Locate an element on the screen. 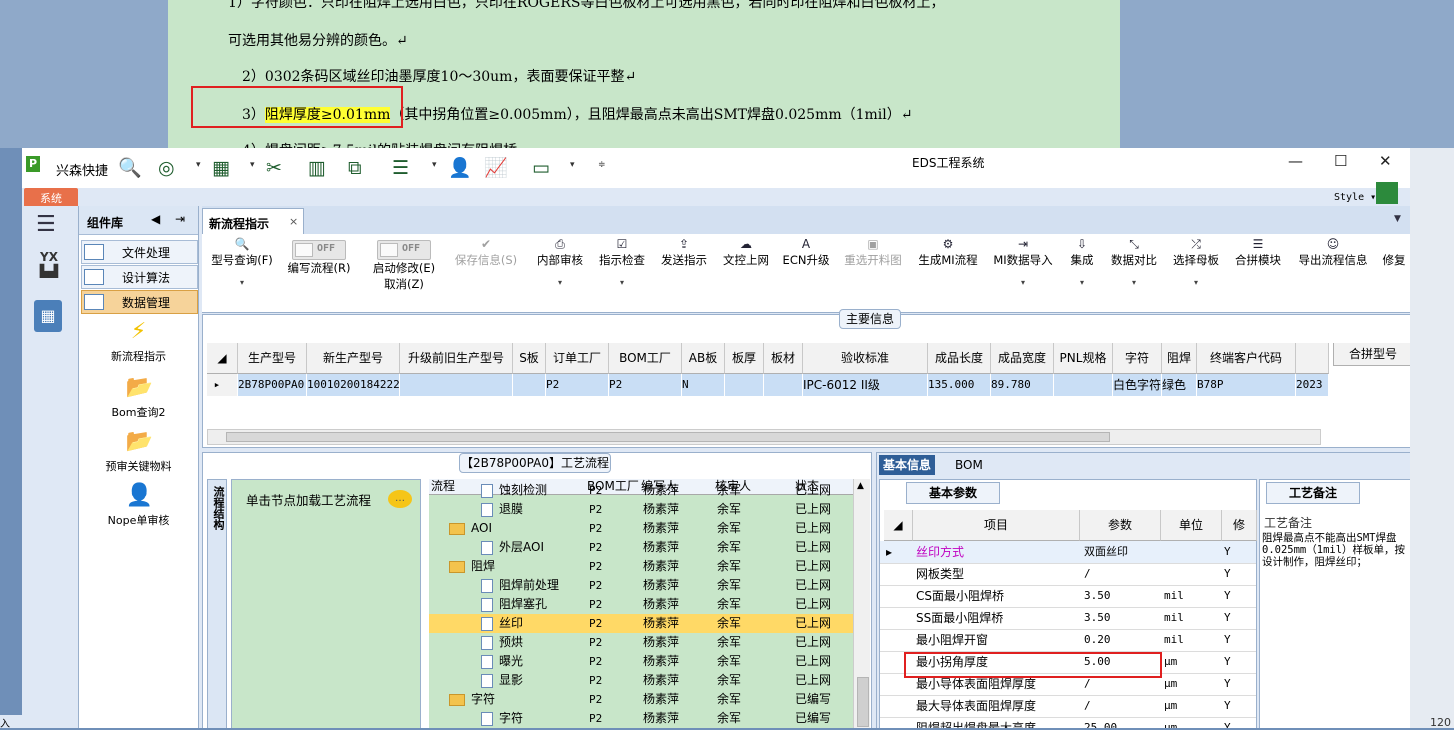  library-item-data-management: 数据管理 is located at coordinates (139, 302).